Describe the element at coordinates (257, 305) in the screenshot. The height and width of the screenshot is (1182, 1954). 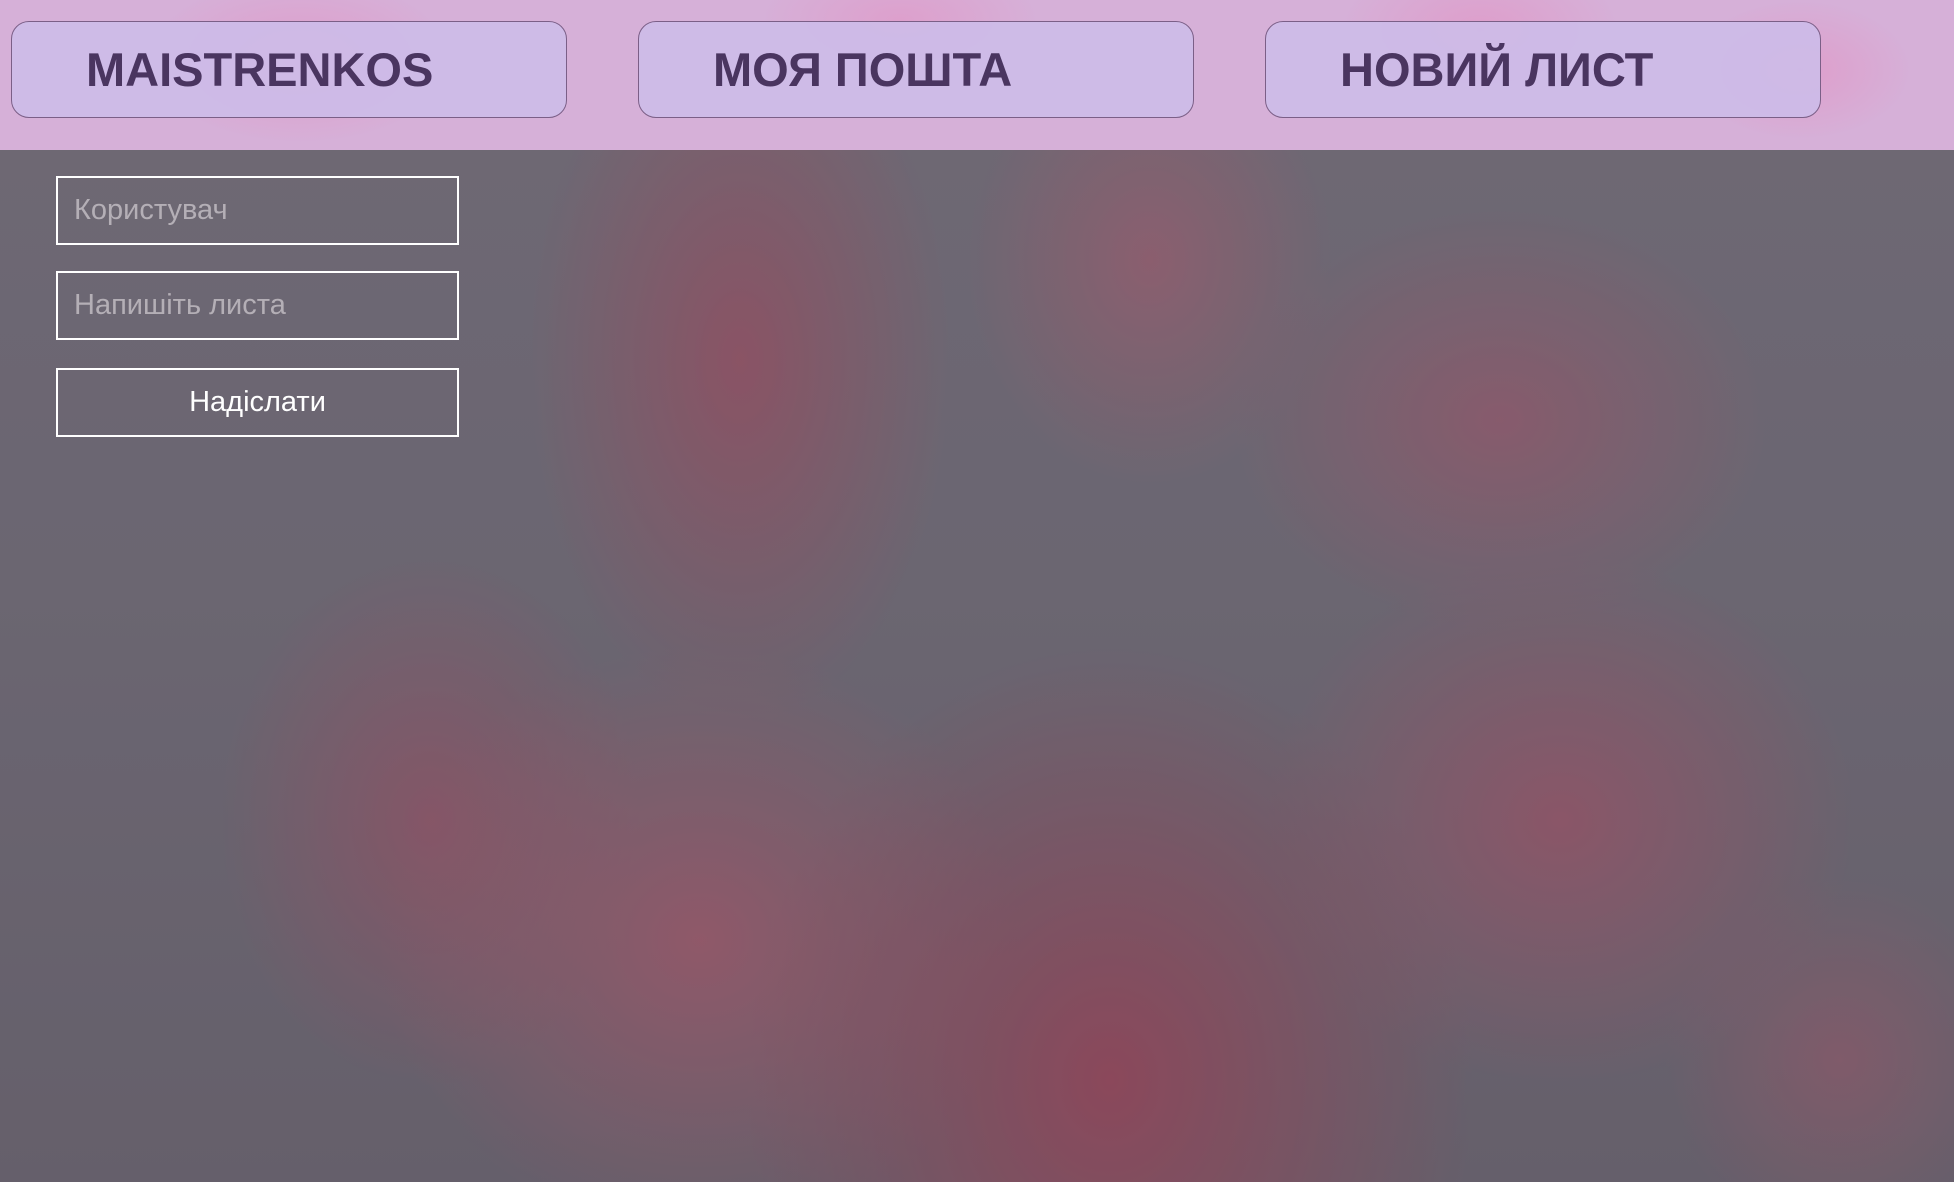
I see `message-input` at that location.